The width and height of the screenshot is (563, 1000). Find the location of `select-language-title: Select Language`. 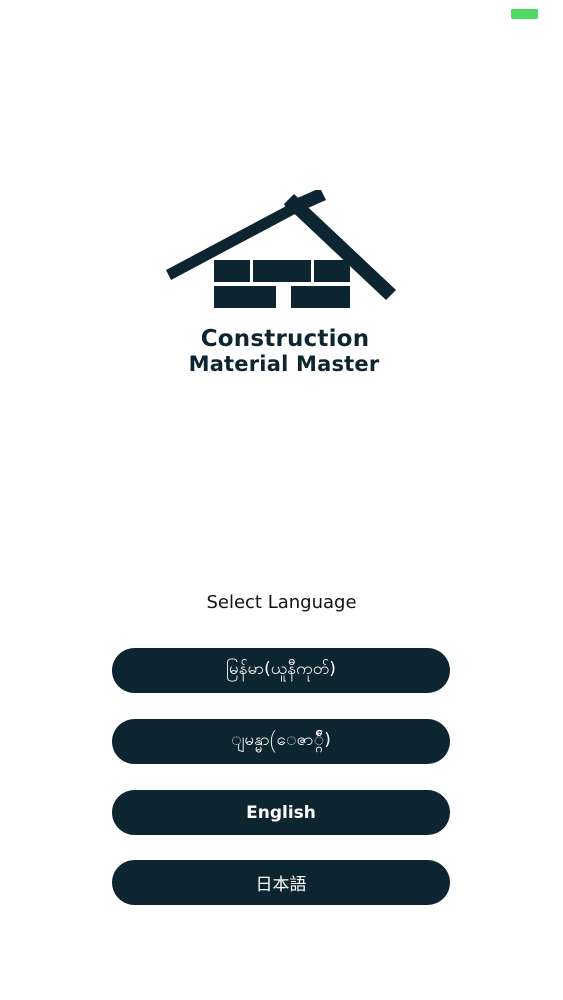

select-language-title: Select Language is located at coordinates (281, 602).